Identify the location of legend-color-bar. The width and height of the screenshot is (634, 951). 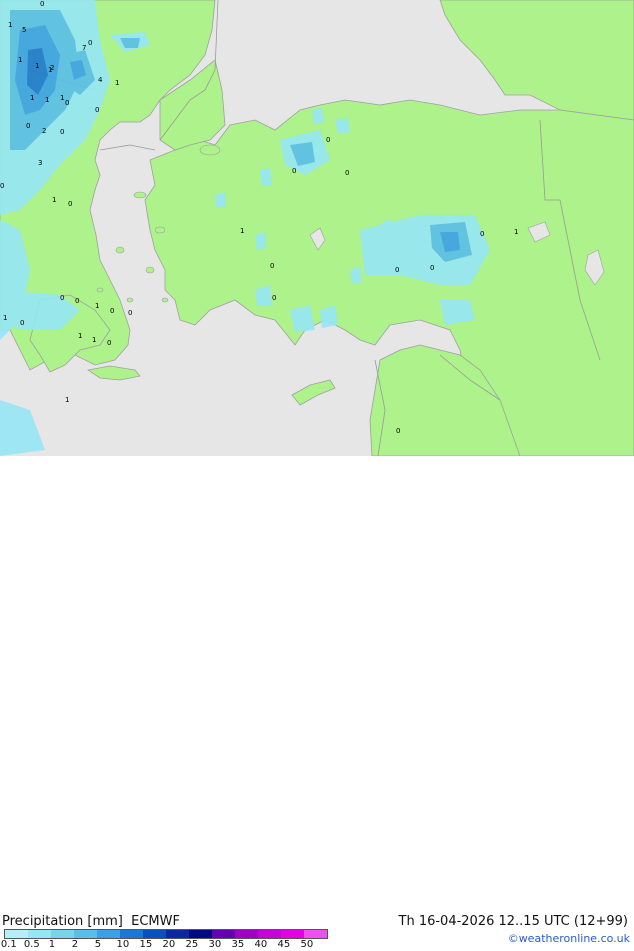
(166, 934).